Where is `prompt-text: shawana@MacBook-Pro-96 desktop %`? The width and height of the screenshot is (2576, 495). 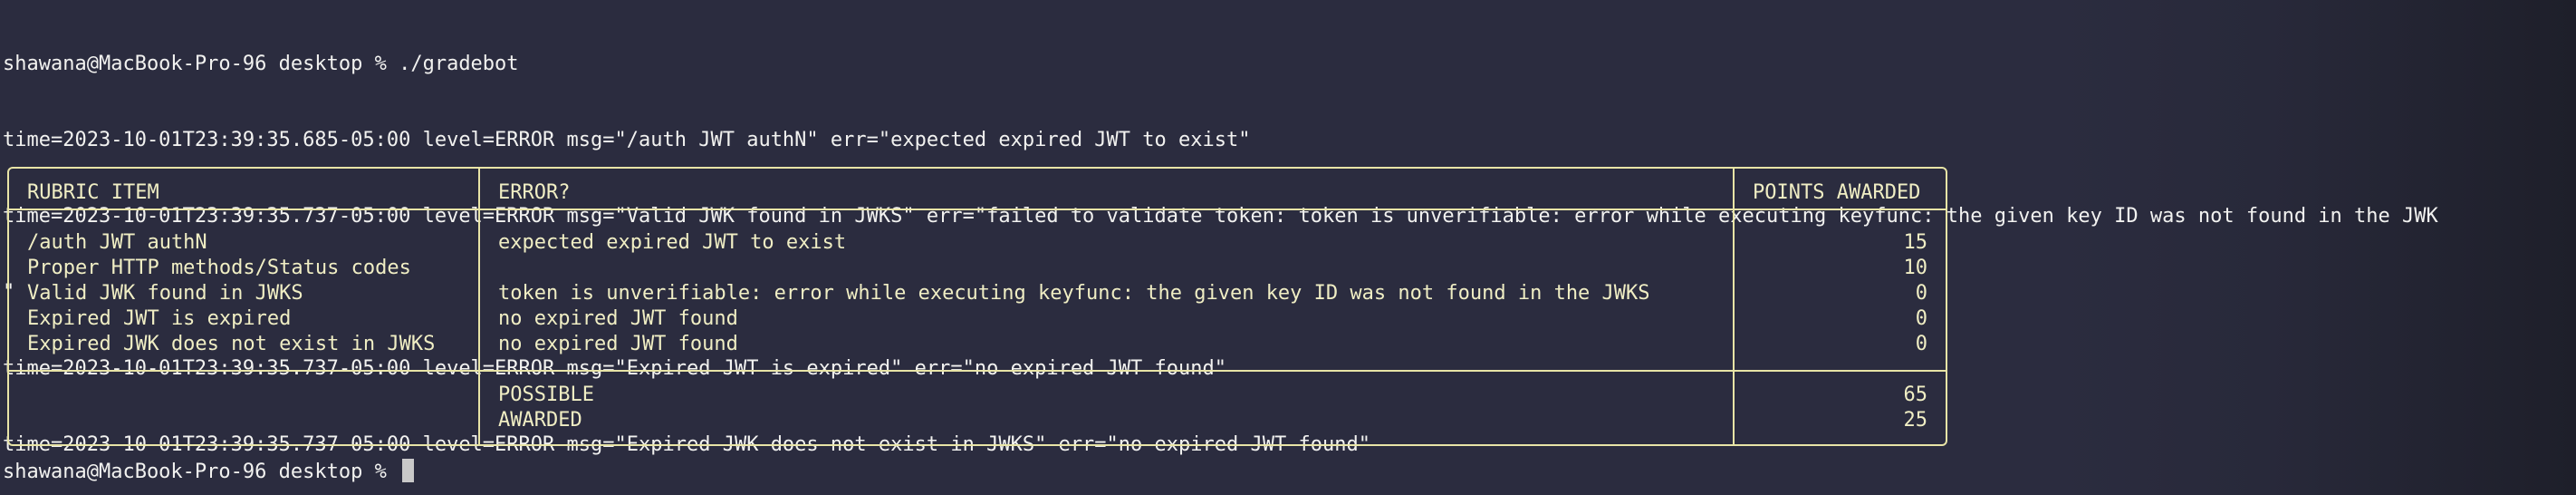 prompt-text: shawana@MacBook-Pro-96 desktop % is located at coordinates (201, 472).